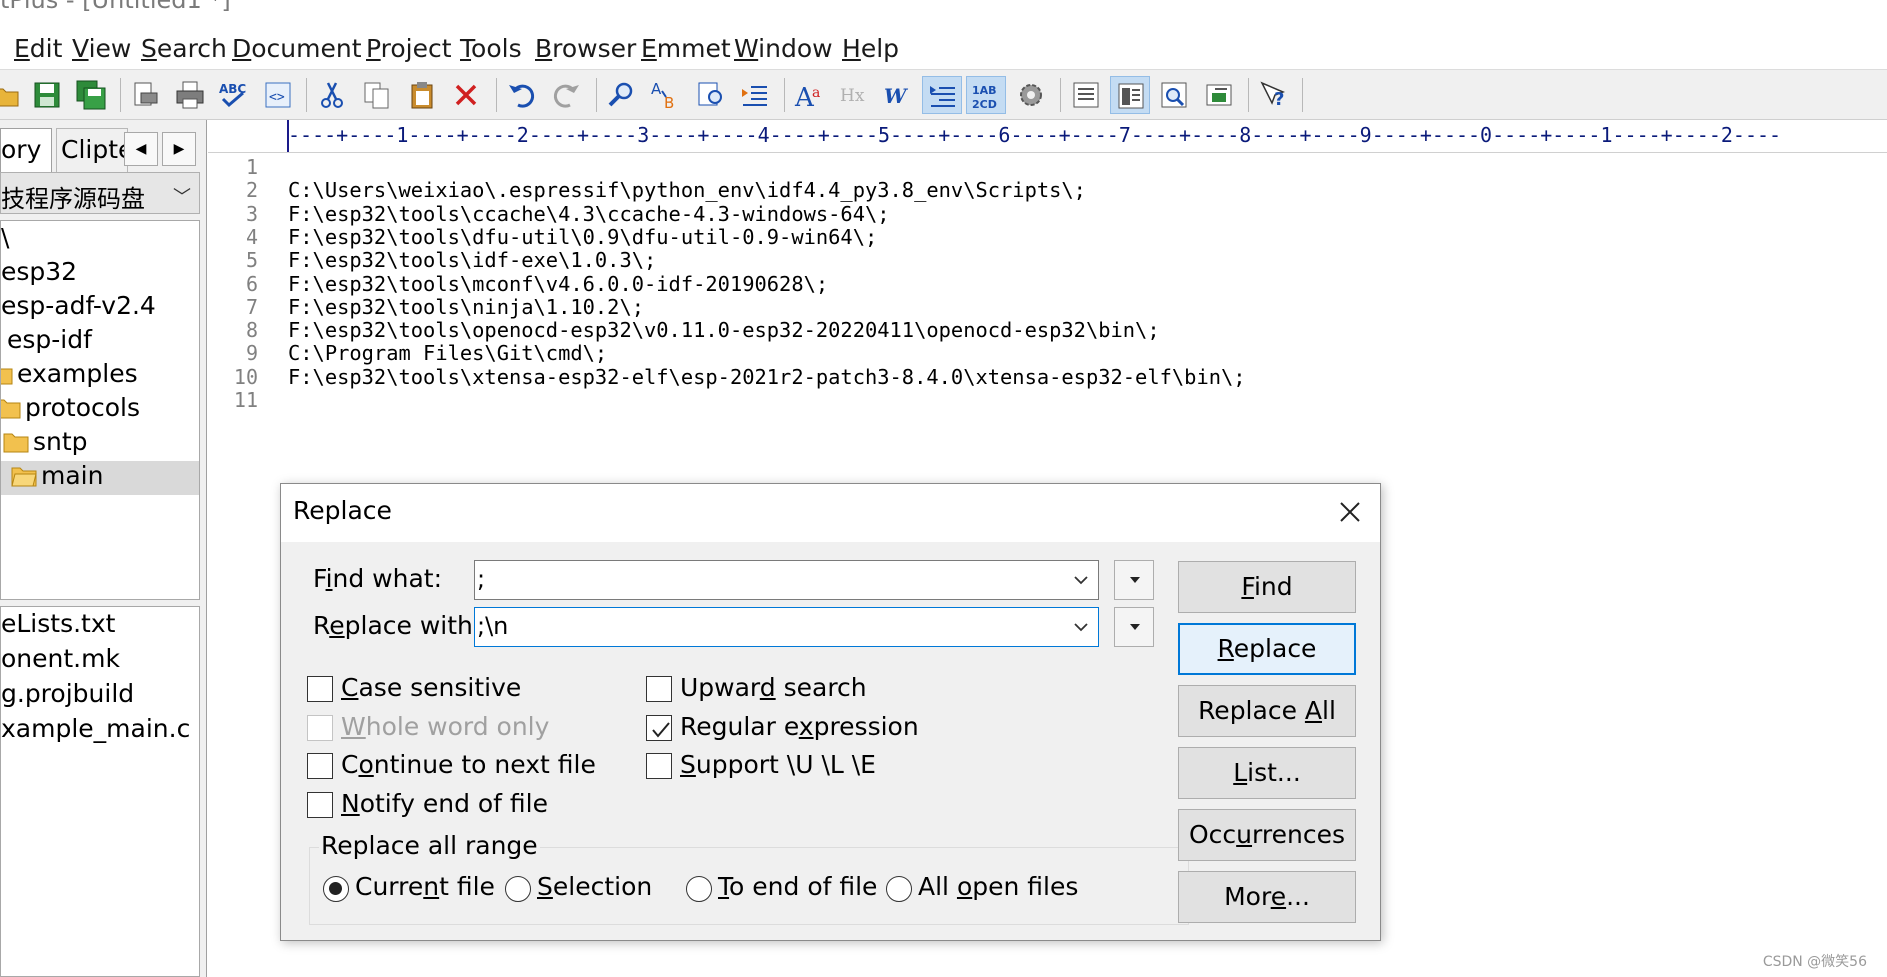  What do you see at coordinates (103, 342) in the screenshot?
I see `tree-item: esp-idf` at bounding box center [103, 342].